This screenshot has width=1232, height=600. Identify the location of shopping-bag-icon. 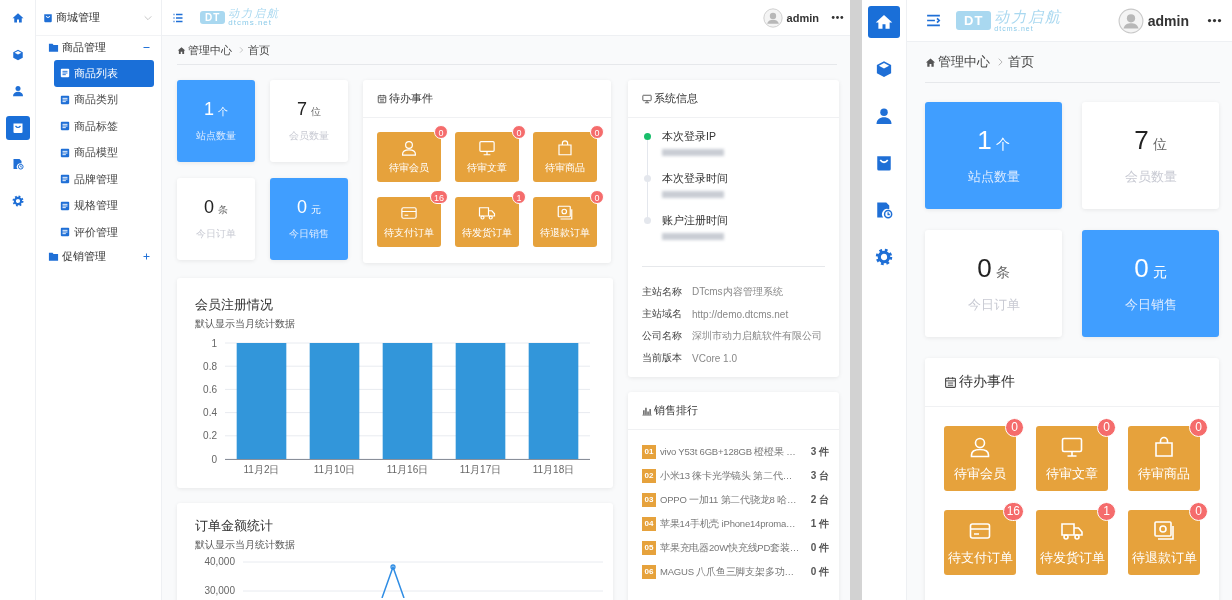
(1164, 446).